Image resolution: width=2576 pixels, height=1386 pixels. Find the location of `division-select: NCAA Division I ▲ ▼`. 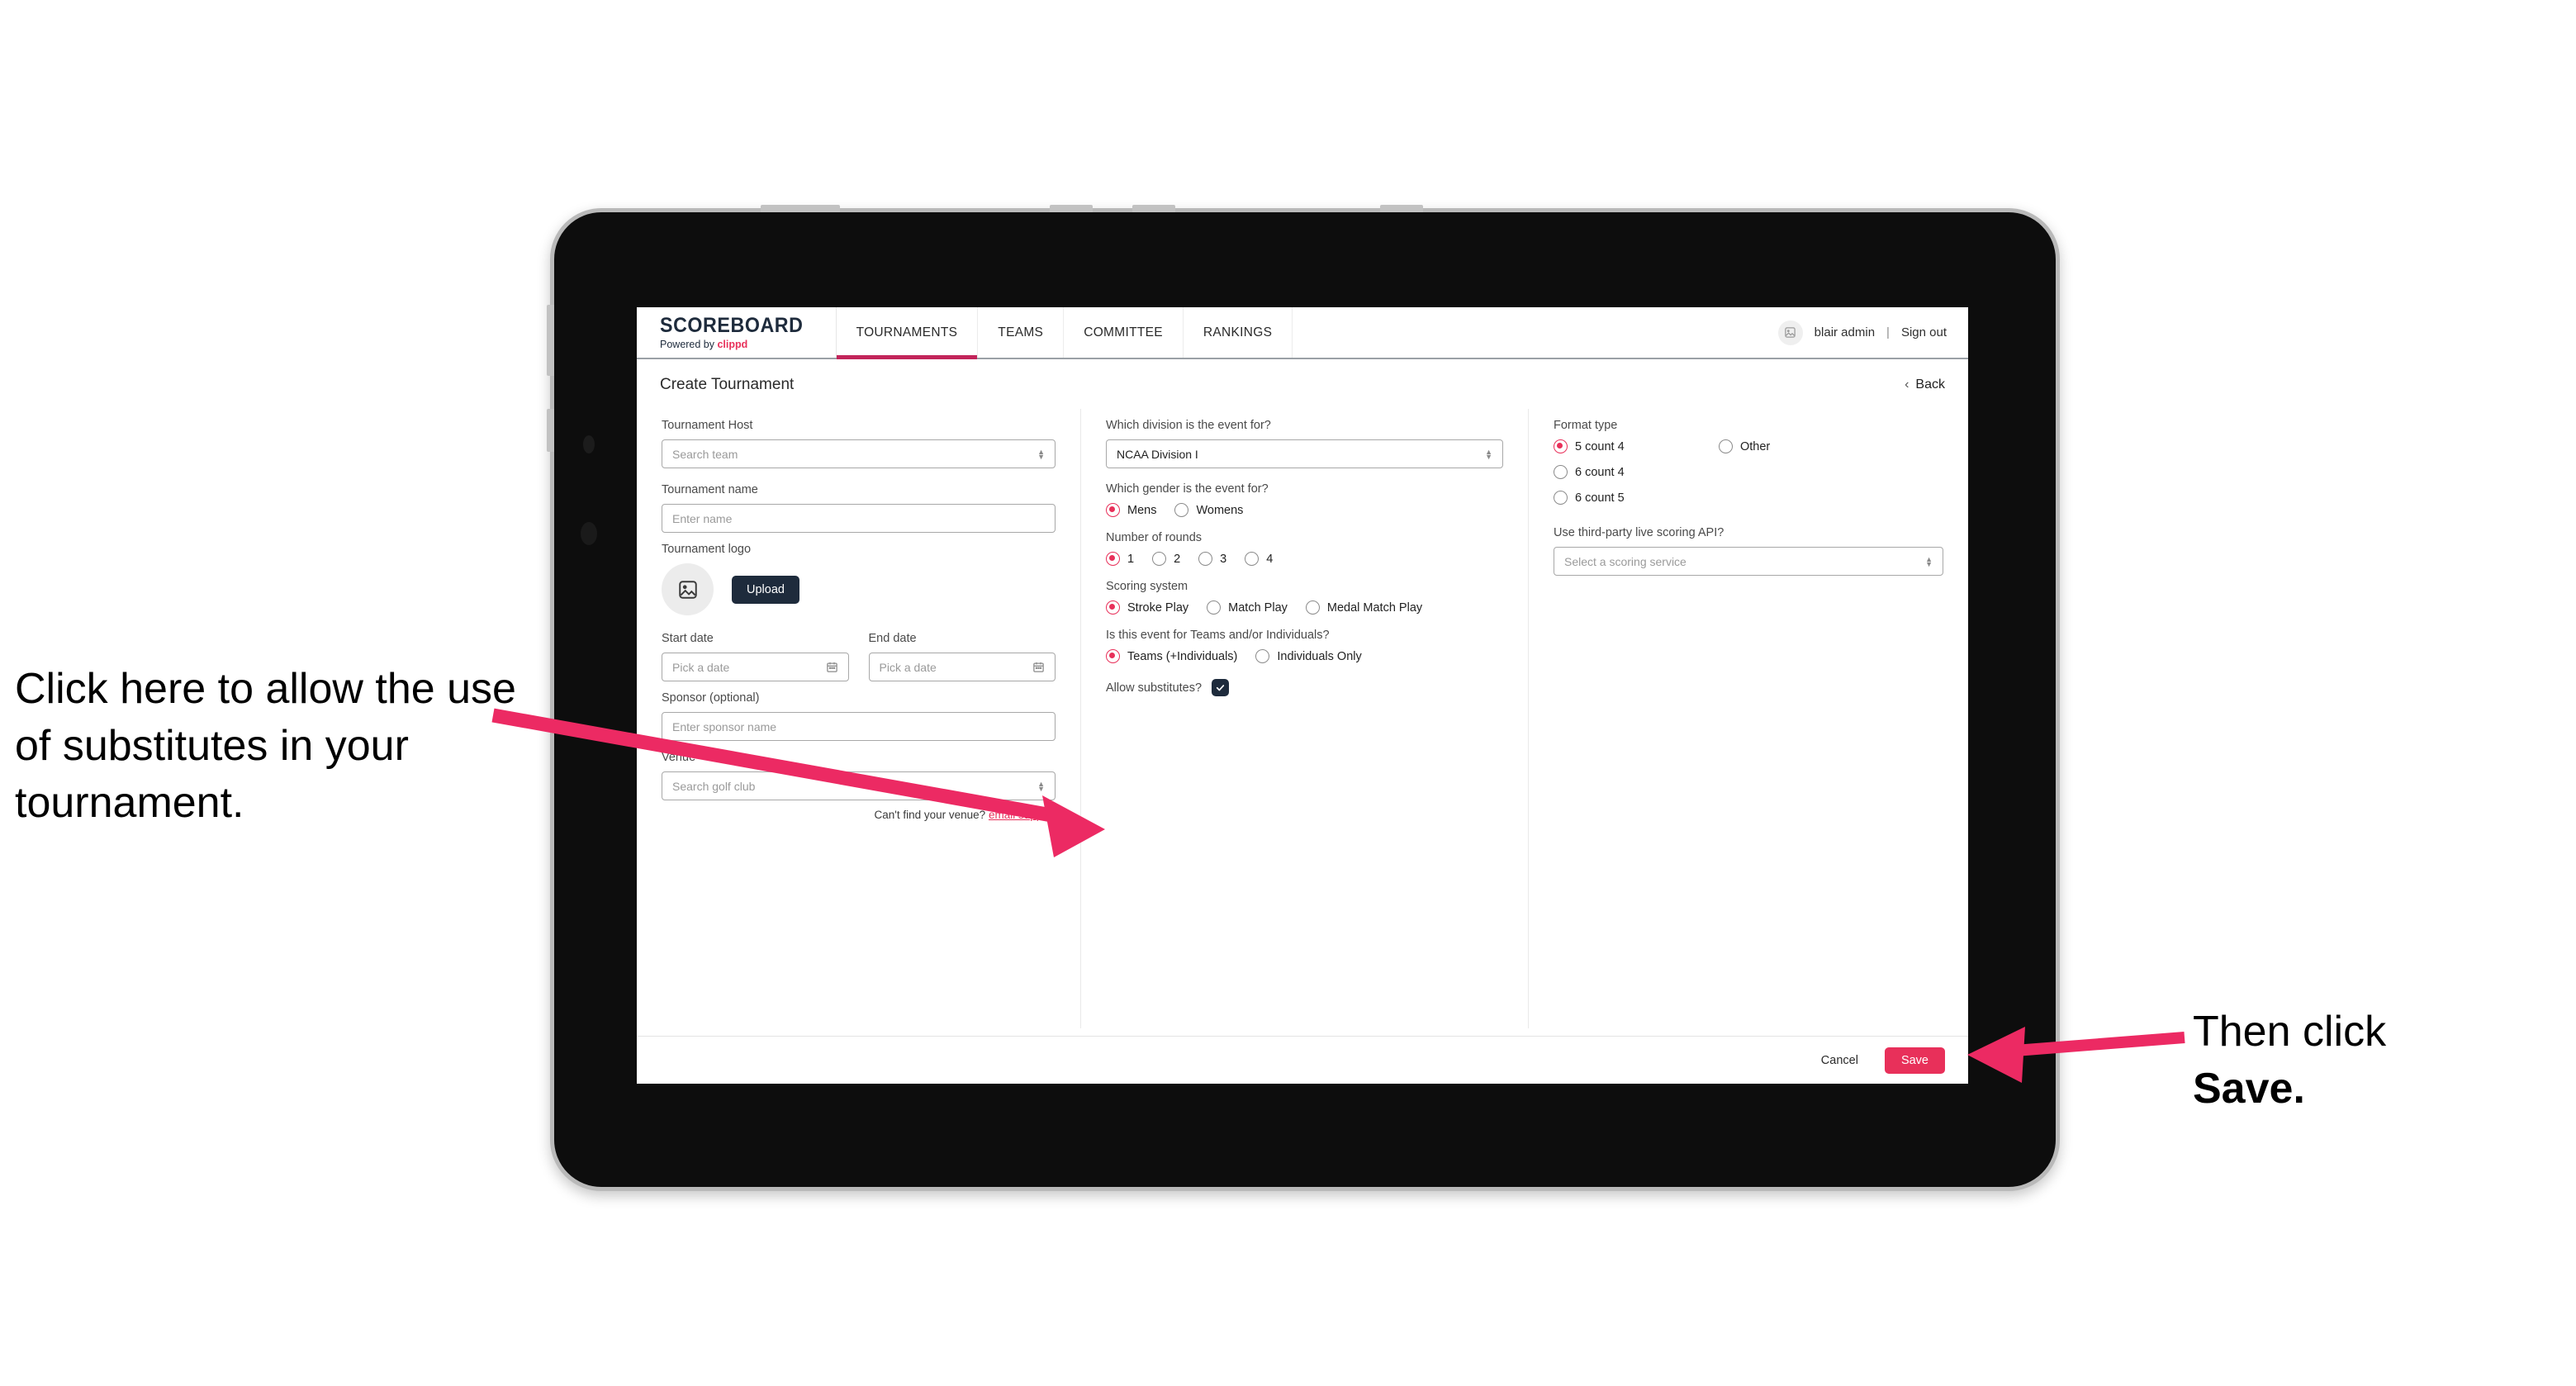

division-select: NCAA Division I ▲ ▼ is located at coordinates (1304, 453).